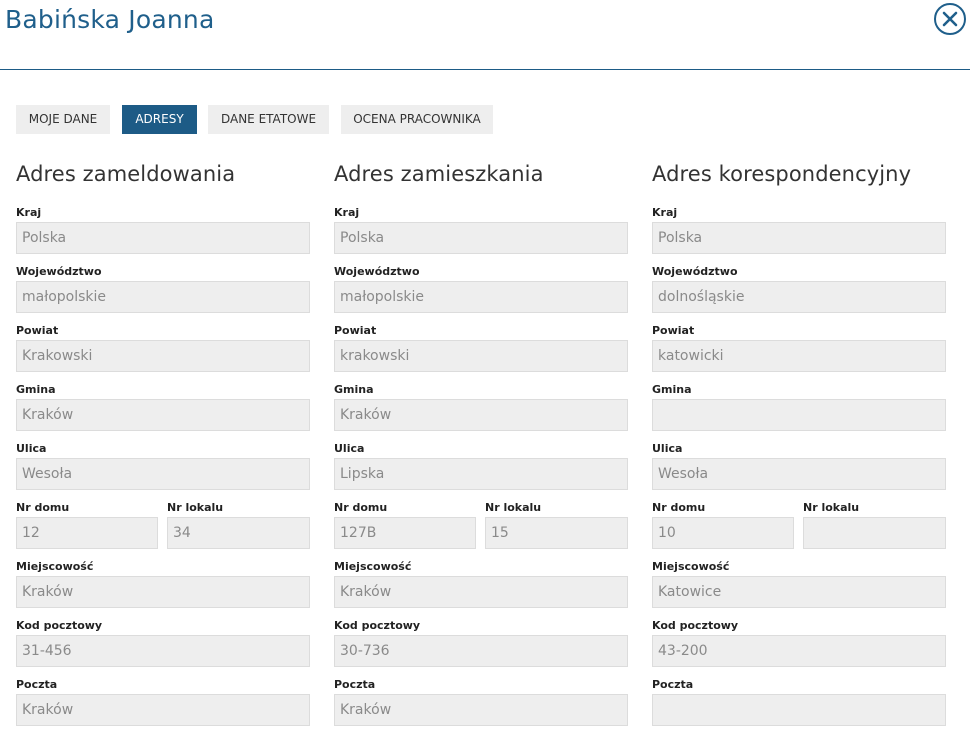 Image resolution: width=970 pixels, height=737 pixels. Describe the element at coordinates (799, 415) in the screenshot. I see `gmina-input` at that location.